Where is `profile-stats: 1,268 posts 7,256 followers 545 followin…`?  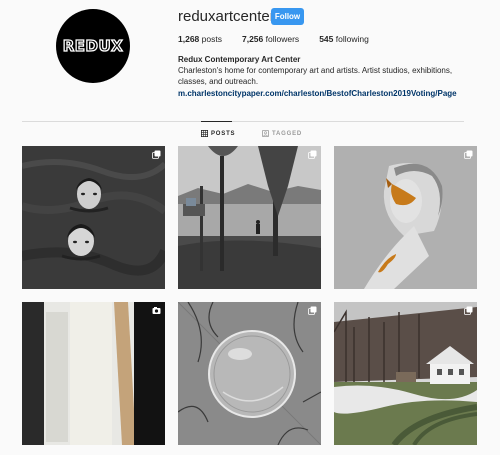 profile-stats: 1,268 posts 7,256 followers 545 followin… is located at coordinates (283, 39).